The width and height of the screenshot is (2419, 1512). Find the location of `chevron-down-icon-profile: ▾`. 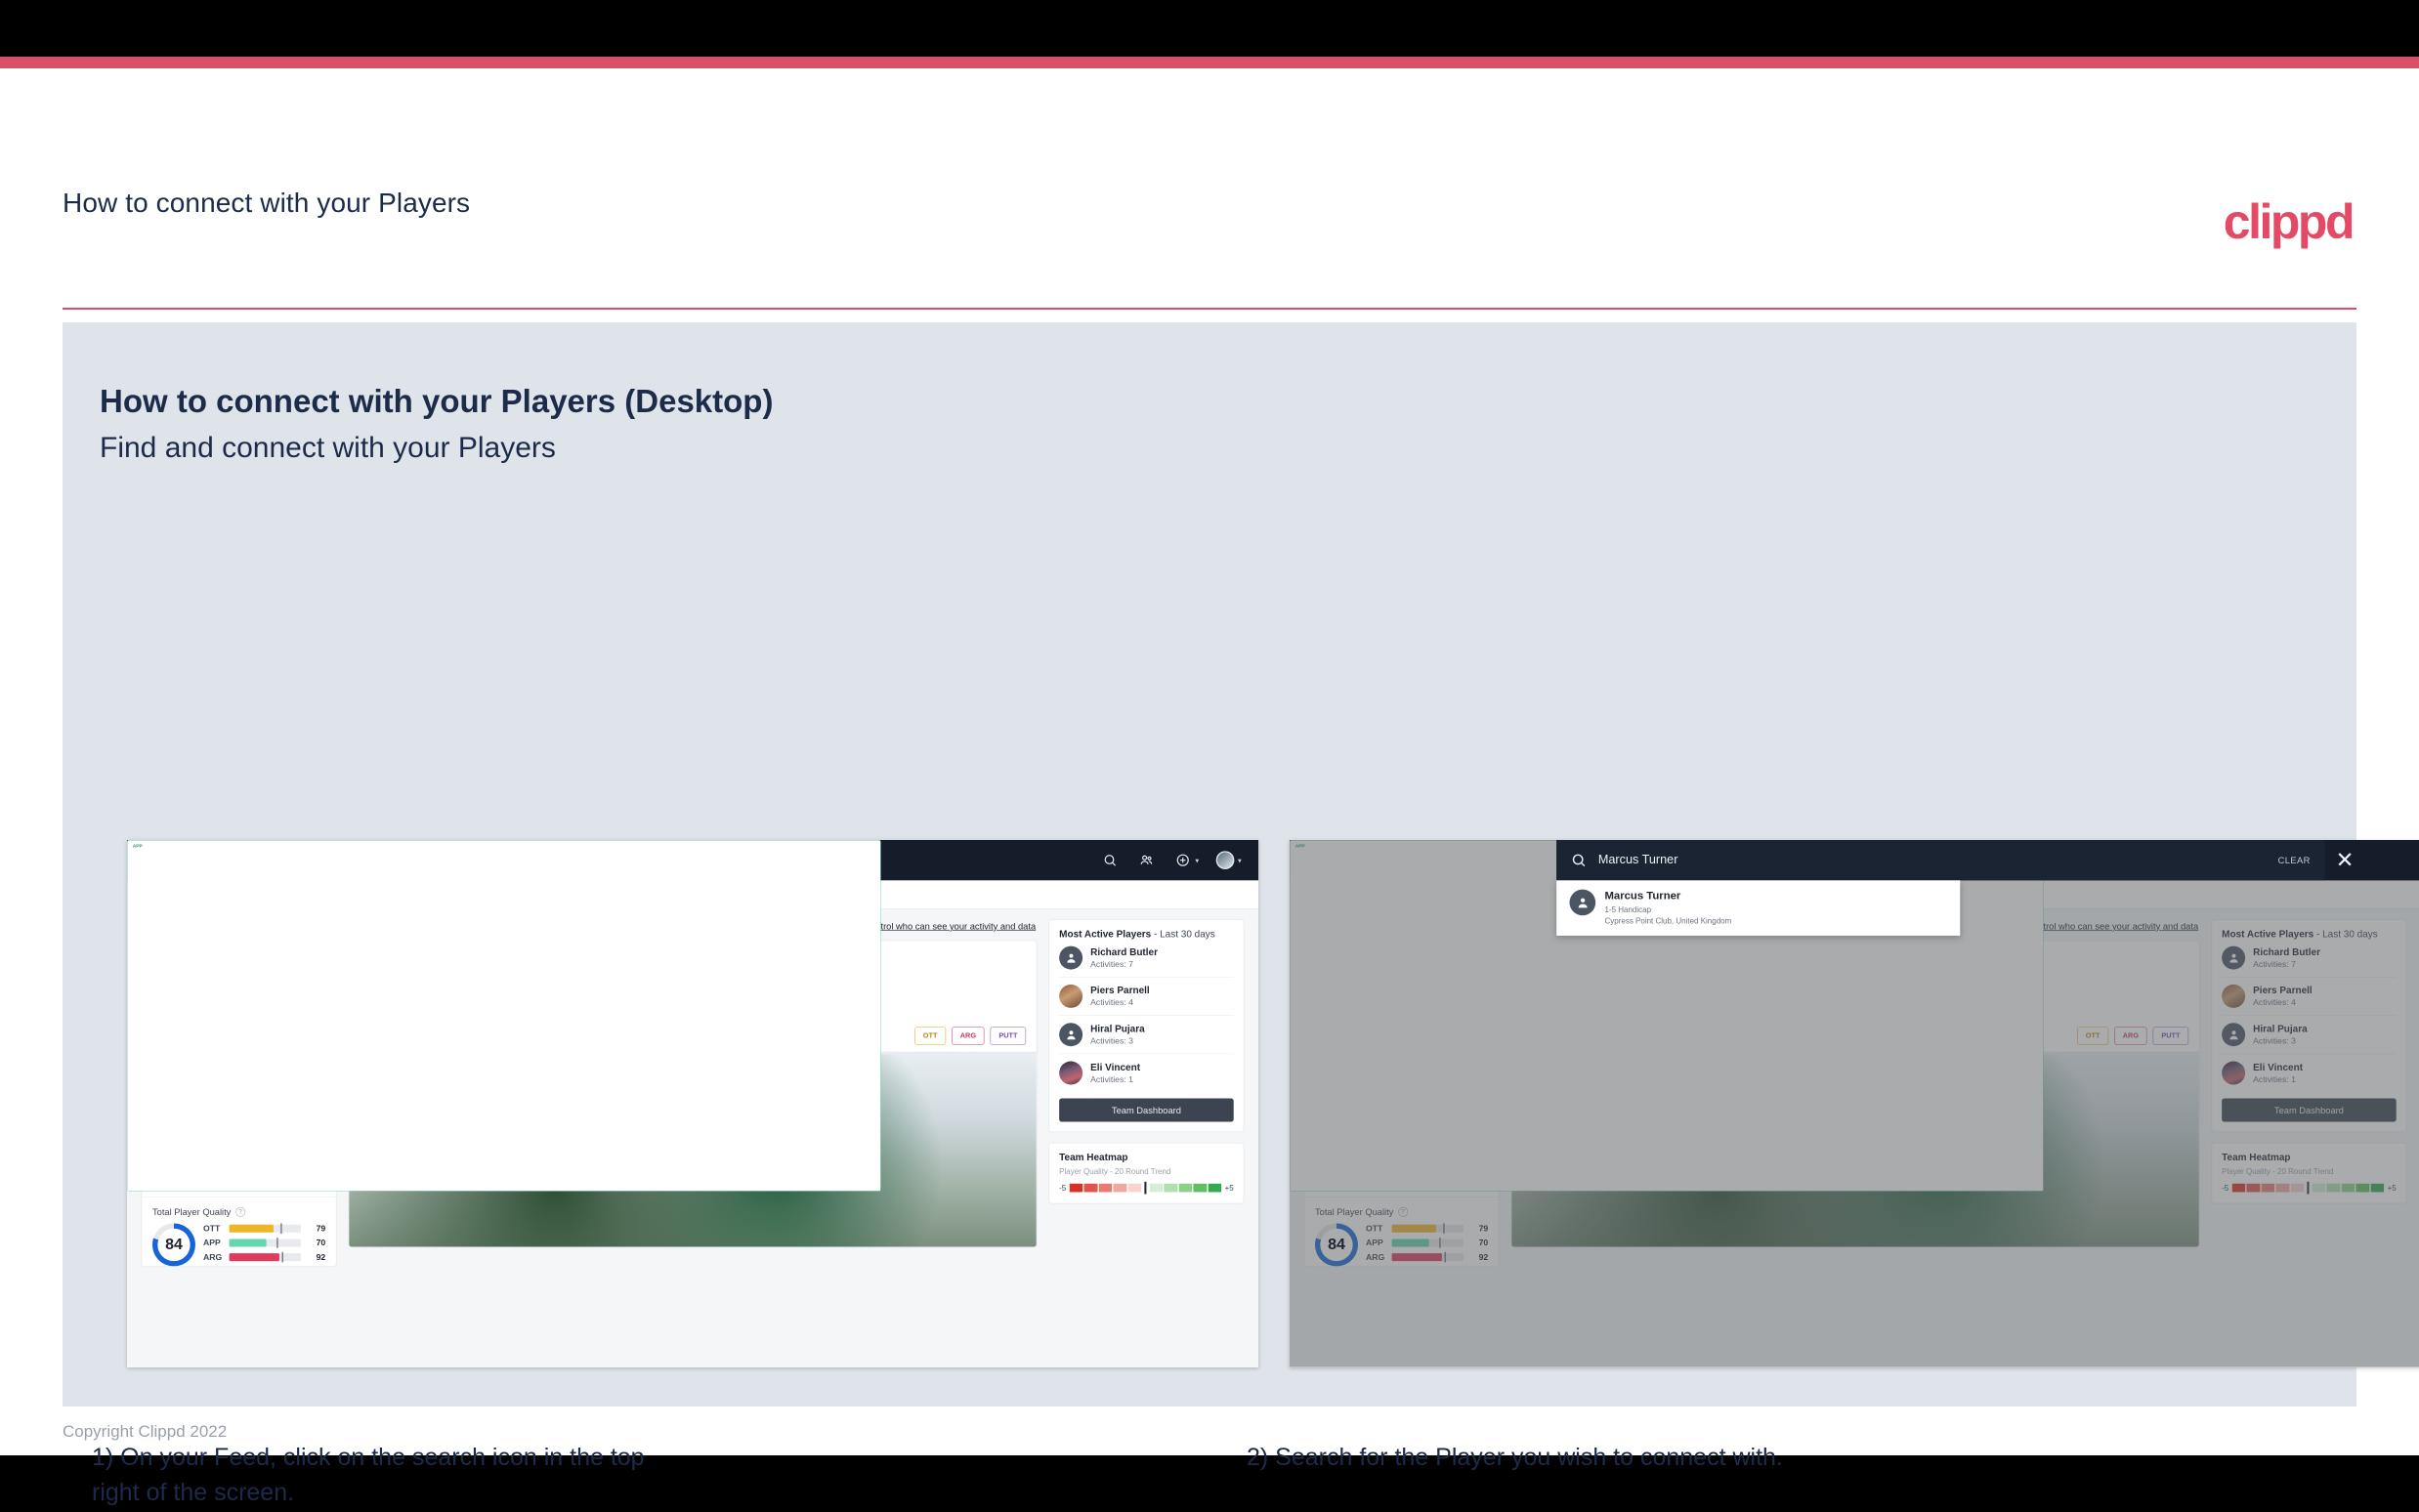

chevron-down-icon-profile: ▾ is located at coordinates (1240, 860).